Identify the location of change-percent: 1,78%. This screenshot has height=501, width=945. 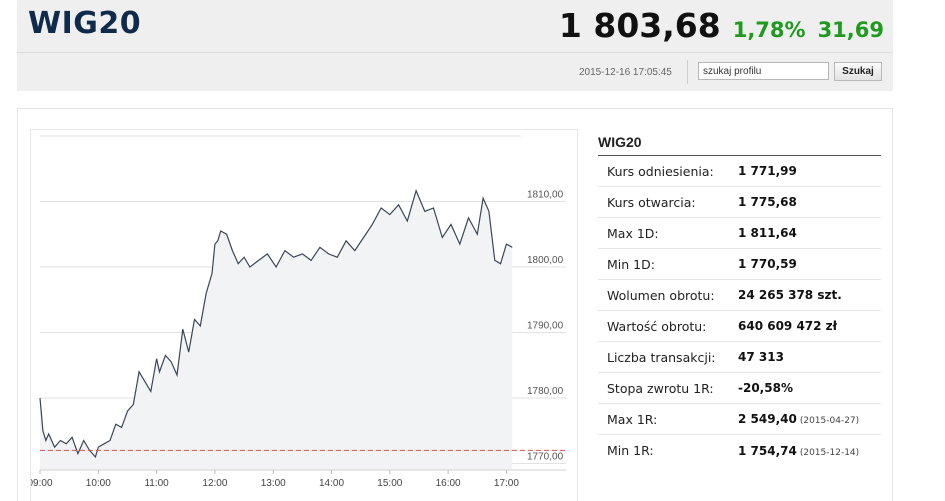
(769, 30).